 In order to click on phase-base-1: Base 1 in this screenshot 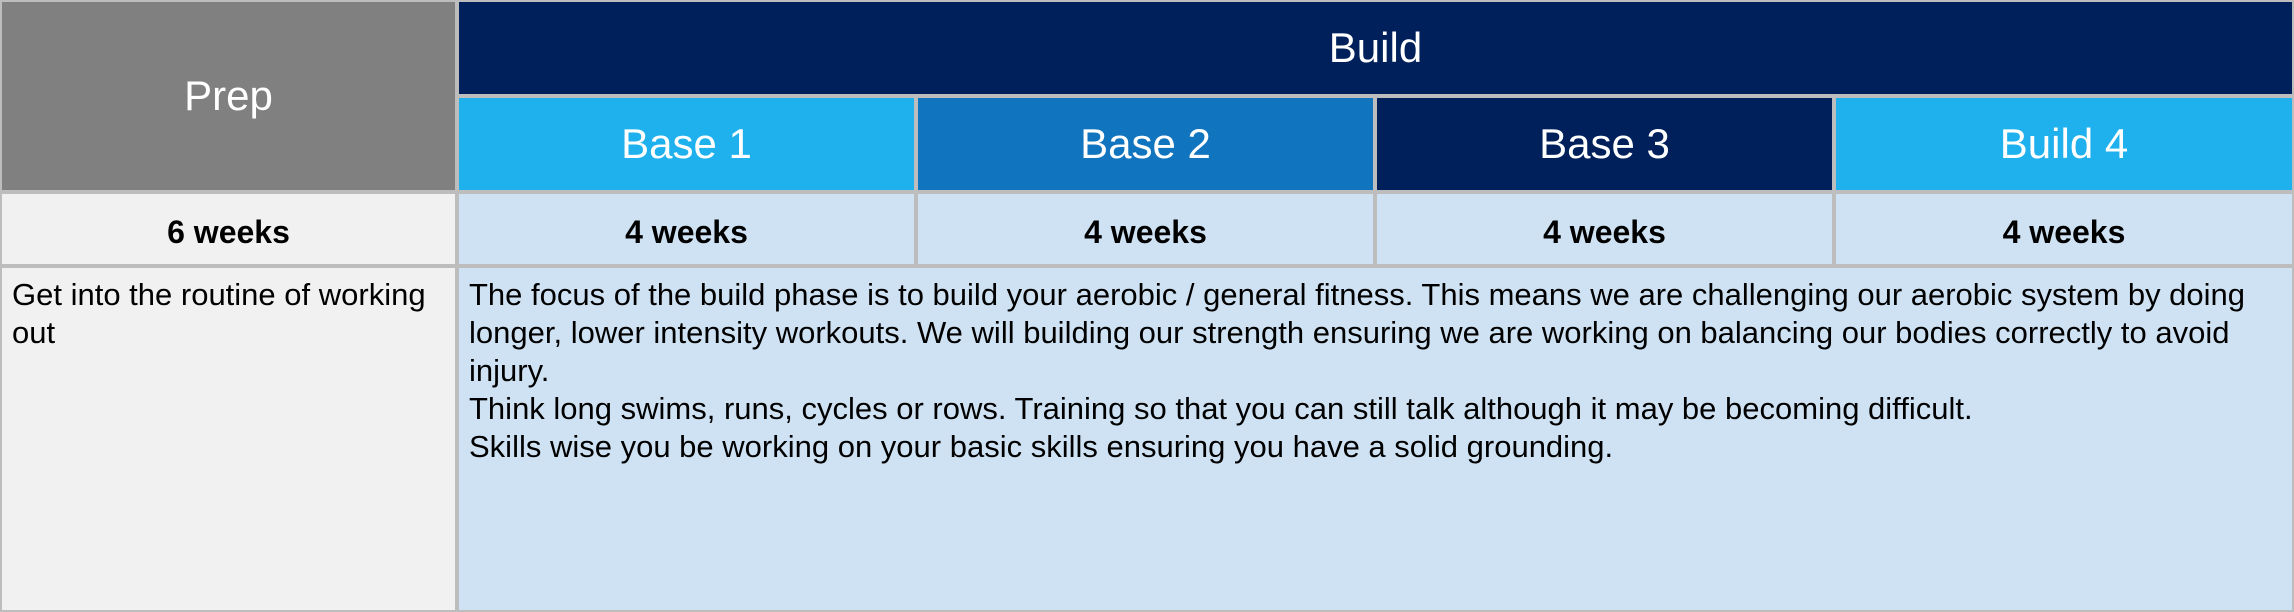, I will do `click(686, 144)`.